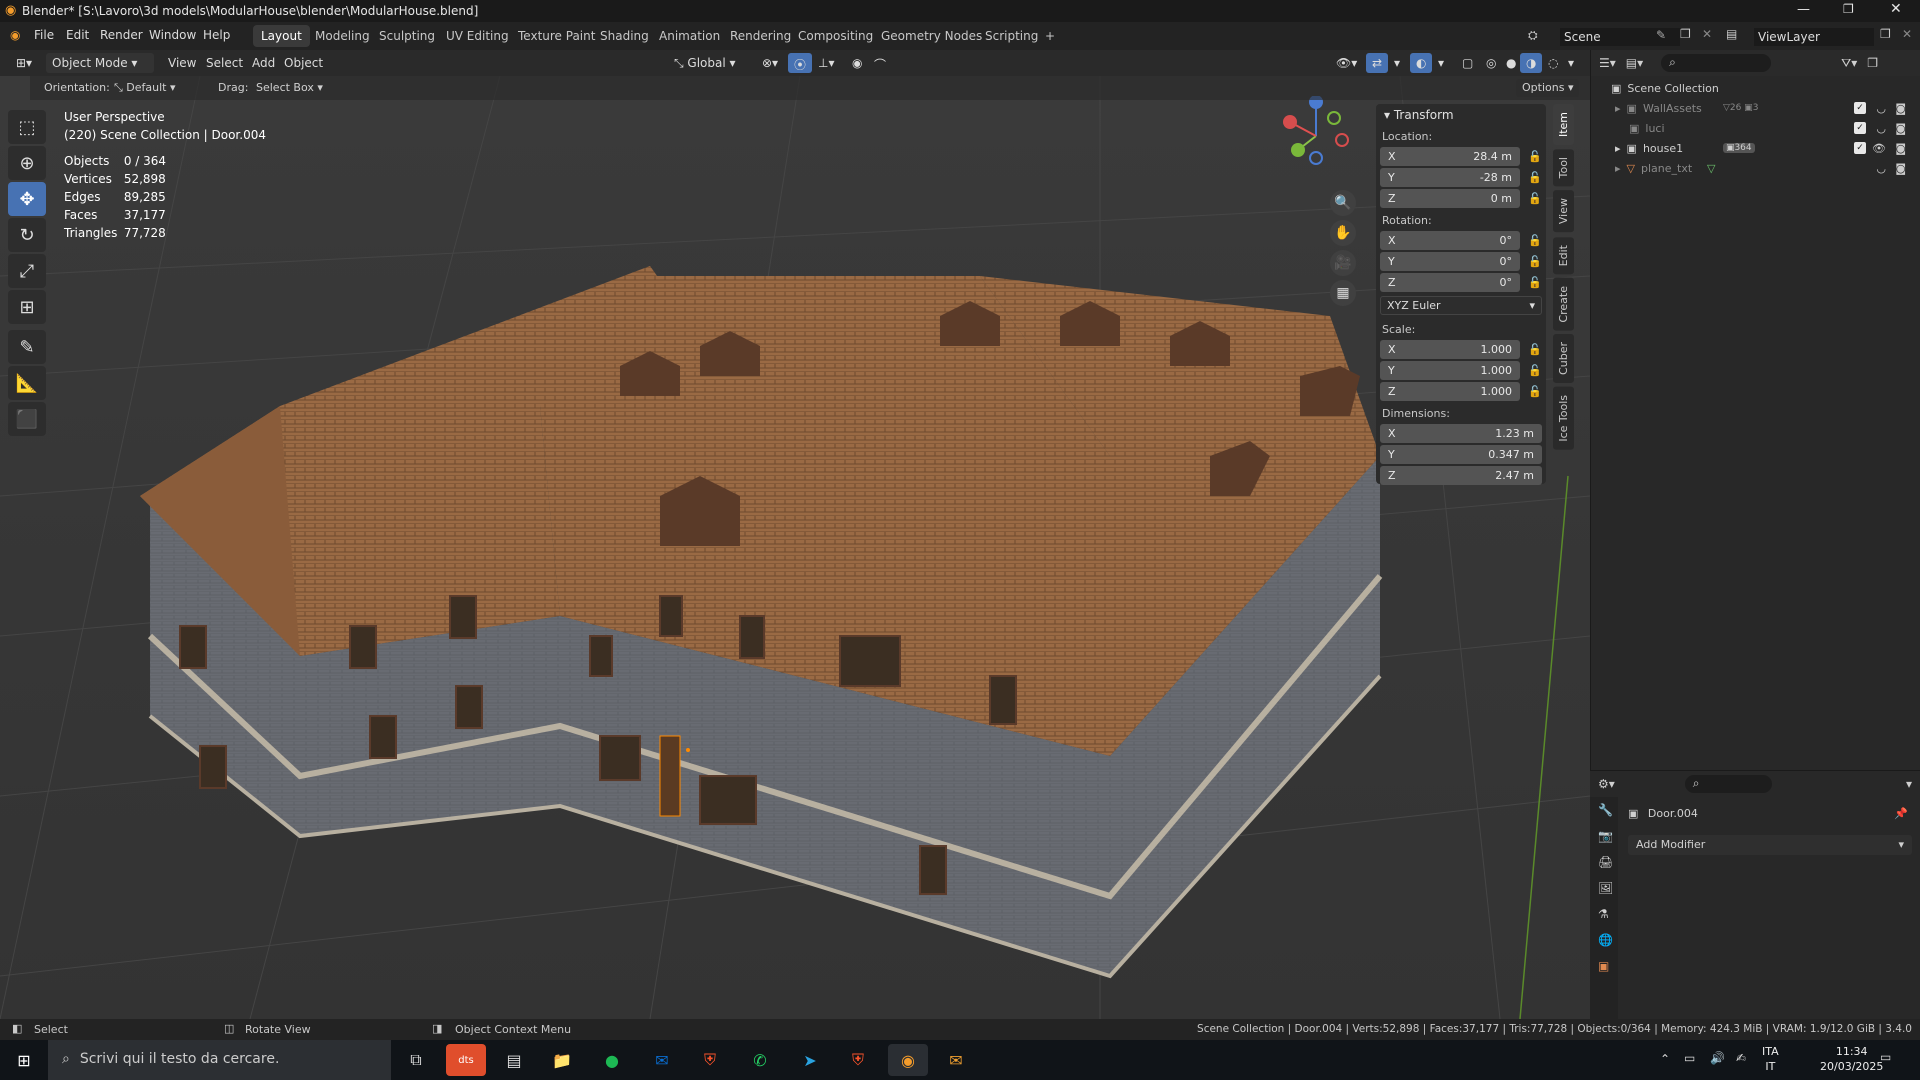 This screenshot has height=1080, width=1920. What do you see at coordinates (1548, 88) in the screenshot?
I see `options-dropdown: Options ▾` at bounding box center [1548, 88].